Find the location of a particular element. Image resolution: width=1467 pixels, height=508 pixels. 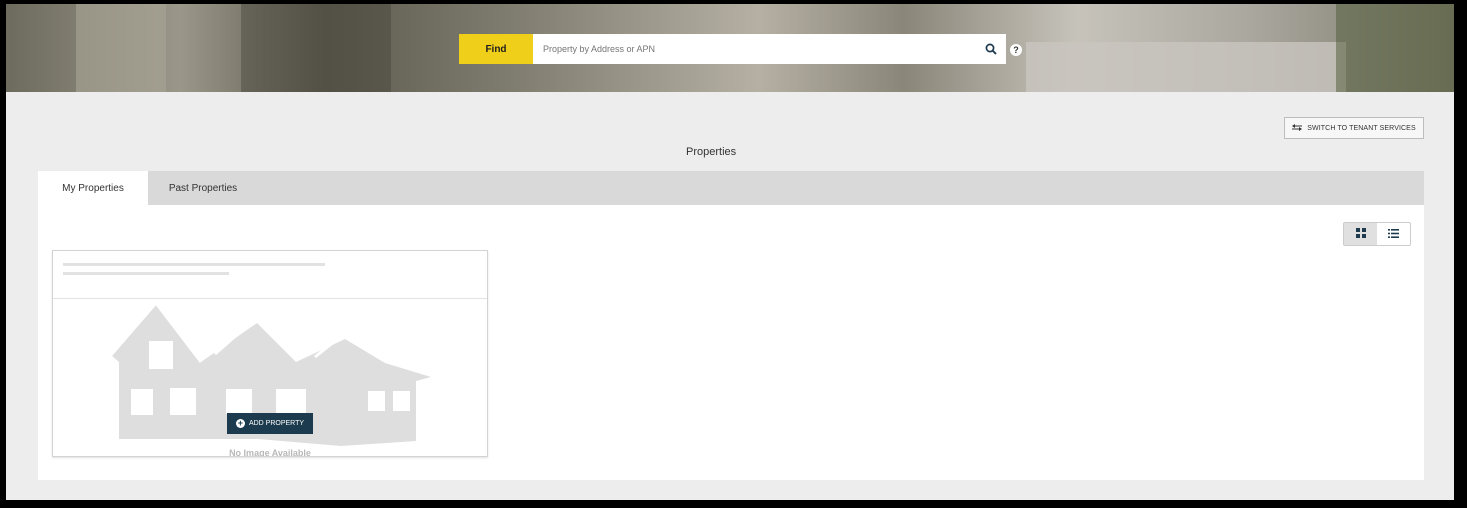

property-card: + ADD PROPERTY No Image Available is located at coordinates (270, 353).